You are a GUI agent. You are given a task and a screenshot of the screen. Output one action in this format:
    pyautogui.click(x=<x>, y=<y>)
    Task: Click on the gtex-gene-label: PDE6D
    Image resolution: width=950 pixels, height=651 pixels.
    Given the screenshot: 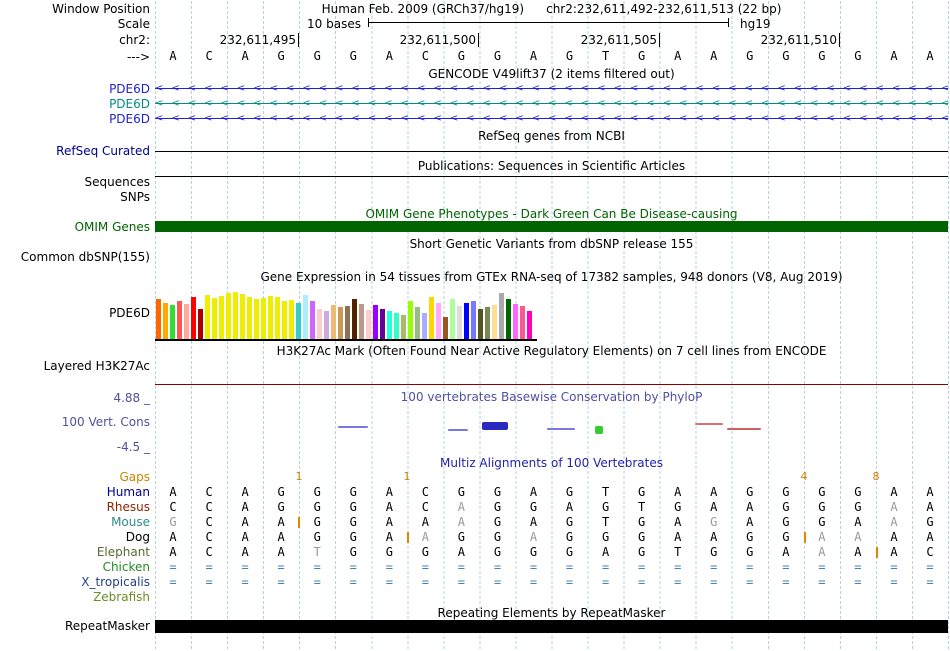 What is the action you would take?
    pyautogui.click(x=75, y=313)
    